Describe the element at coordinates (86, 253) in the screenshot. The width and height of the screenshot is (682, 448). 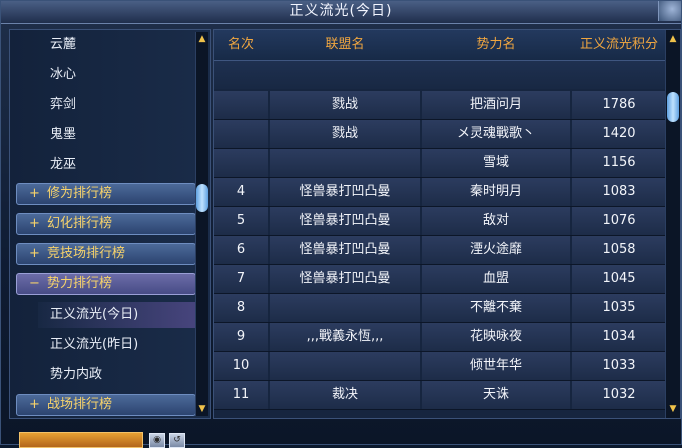
I see `category-label: 竞技场排行榜` at that location.